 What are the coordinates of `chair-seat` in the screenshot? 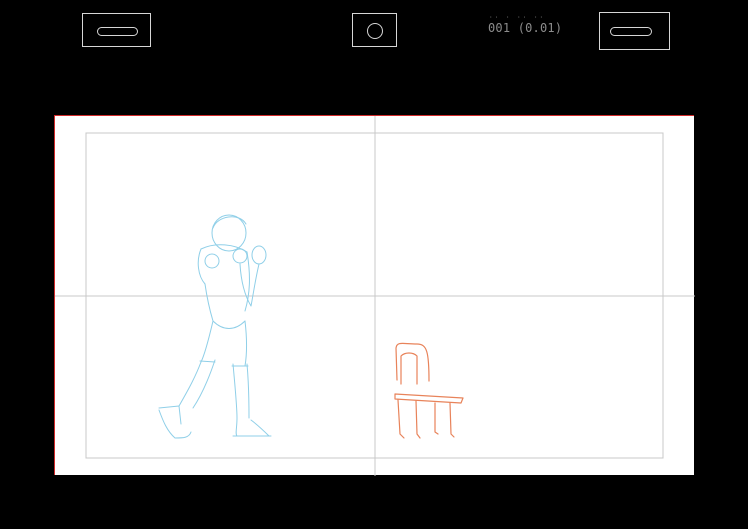 It's located at (429, 398).